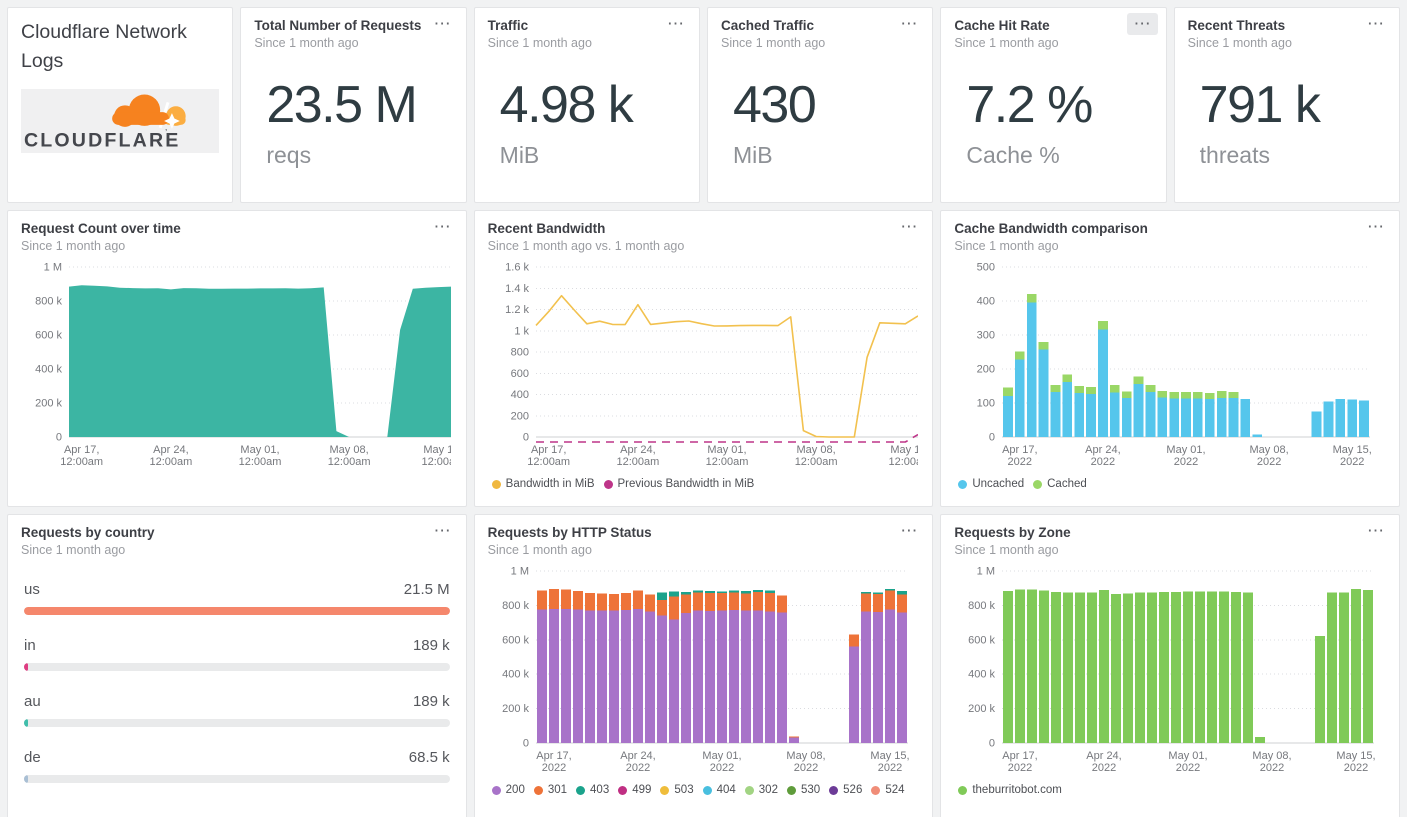 This screenshot has width=1407, height=817. I want to click on country-bar-track, so click(237, 611).